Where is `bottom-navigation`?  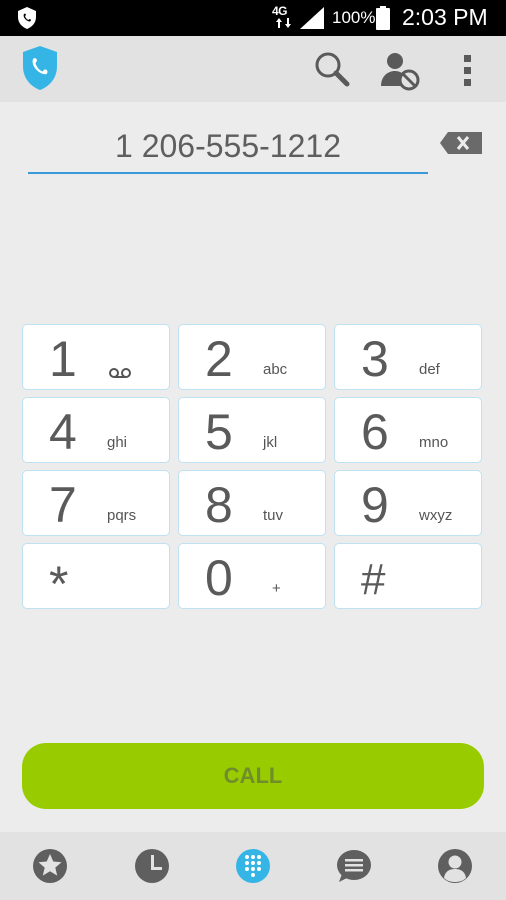
bottom-navigation is located at coordinates (253, 866).